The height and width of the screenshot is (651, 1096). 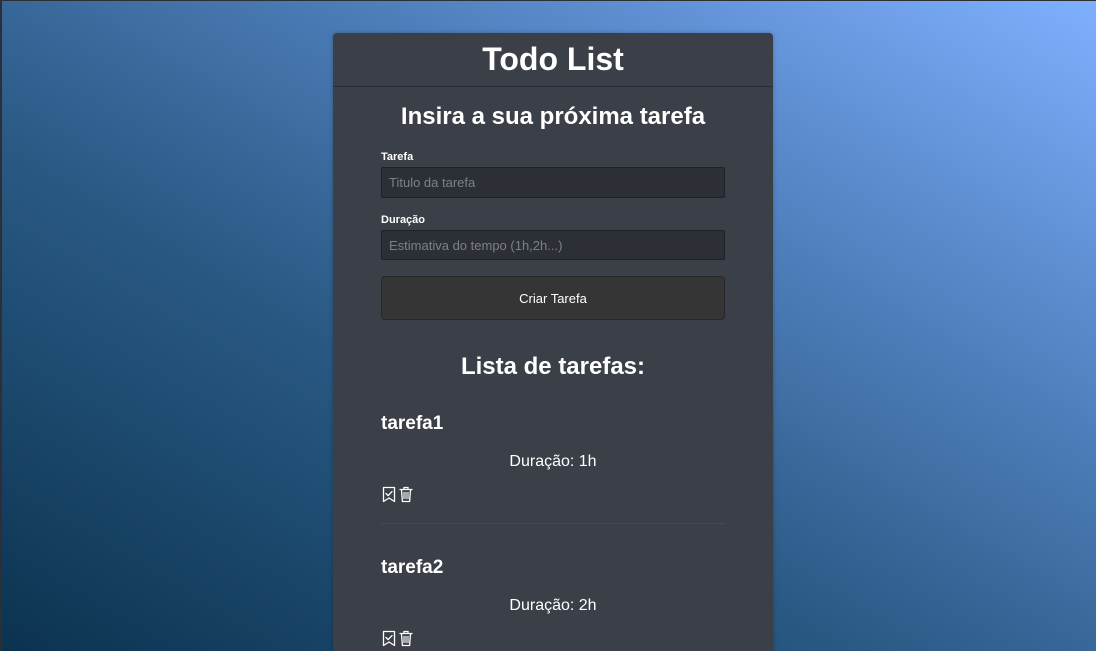 What do you see at coordinates (397, 157) in the screenshot?
I see `task-label: Tarefa` at bounding box center [397, 157].